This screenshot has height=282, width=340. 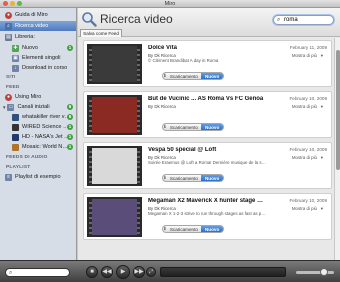 I want to click on search-input, so click(x=307, y=20).